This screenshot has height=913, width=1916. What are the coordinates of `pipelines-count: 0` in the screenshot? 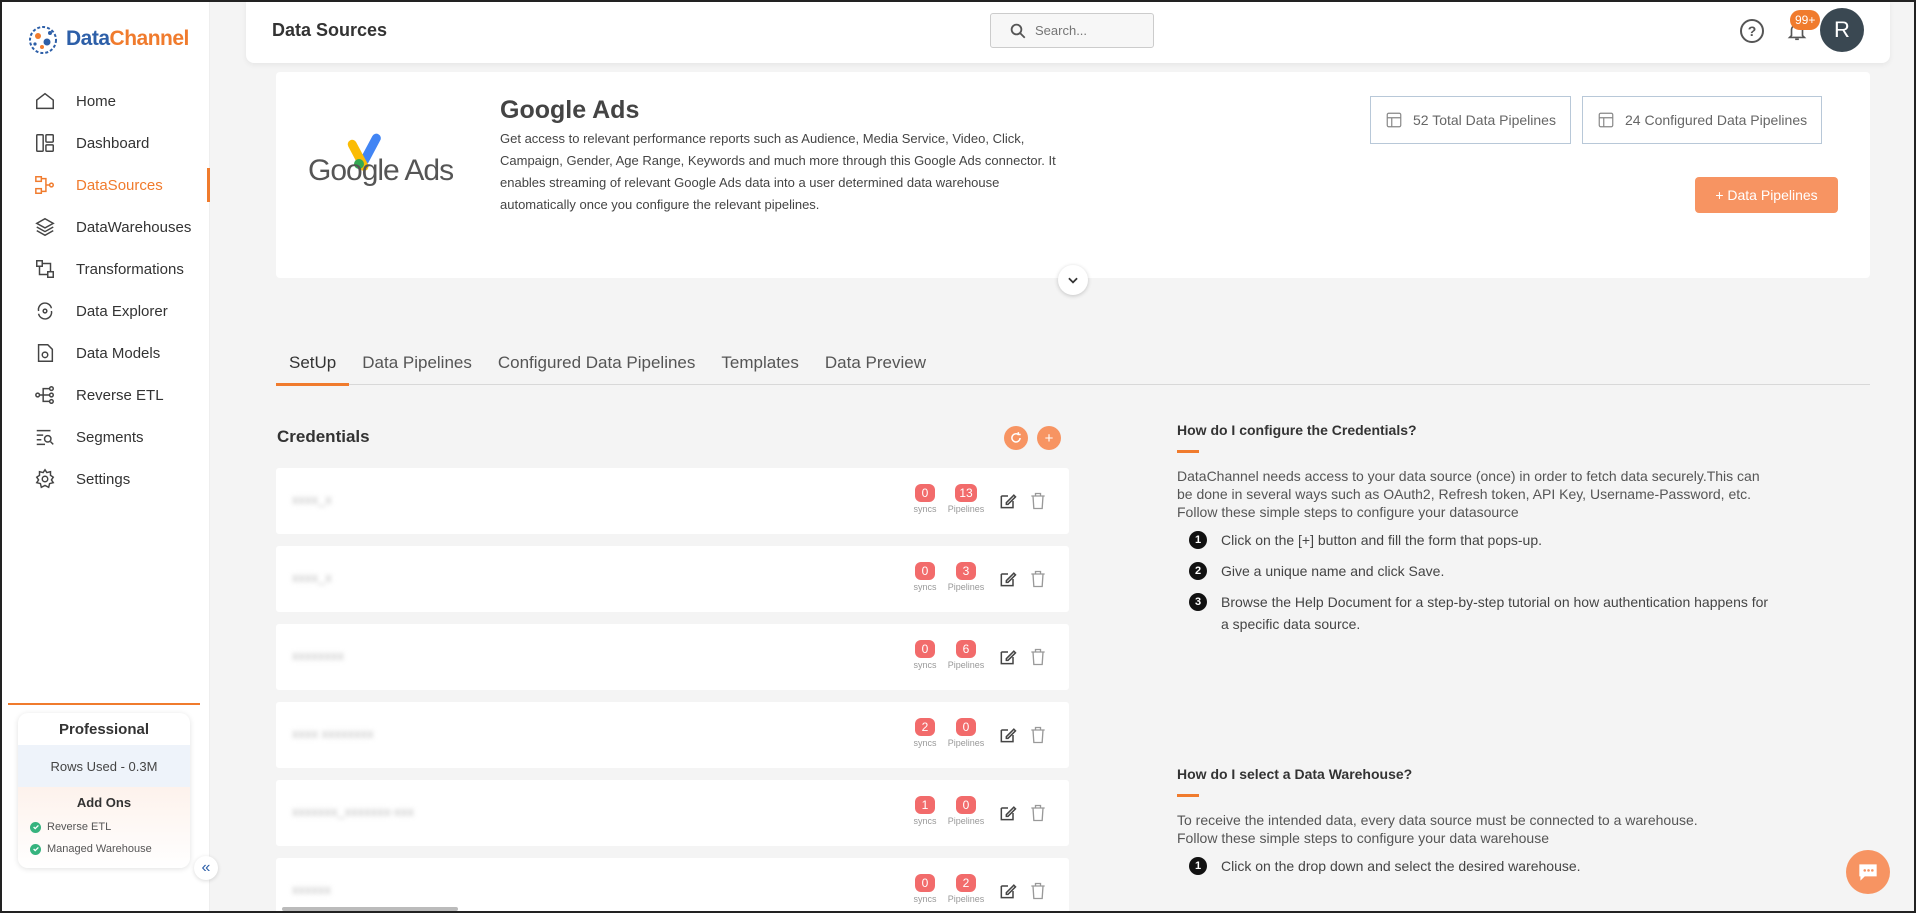 It's located at (966, 805).